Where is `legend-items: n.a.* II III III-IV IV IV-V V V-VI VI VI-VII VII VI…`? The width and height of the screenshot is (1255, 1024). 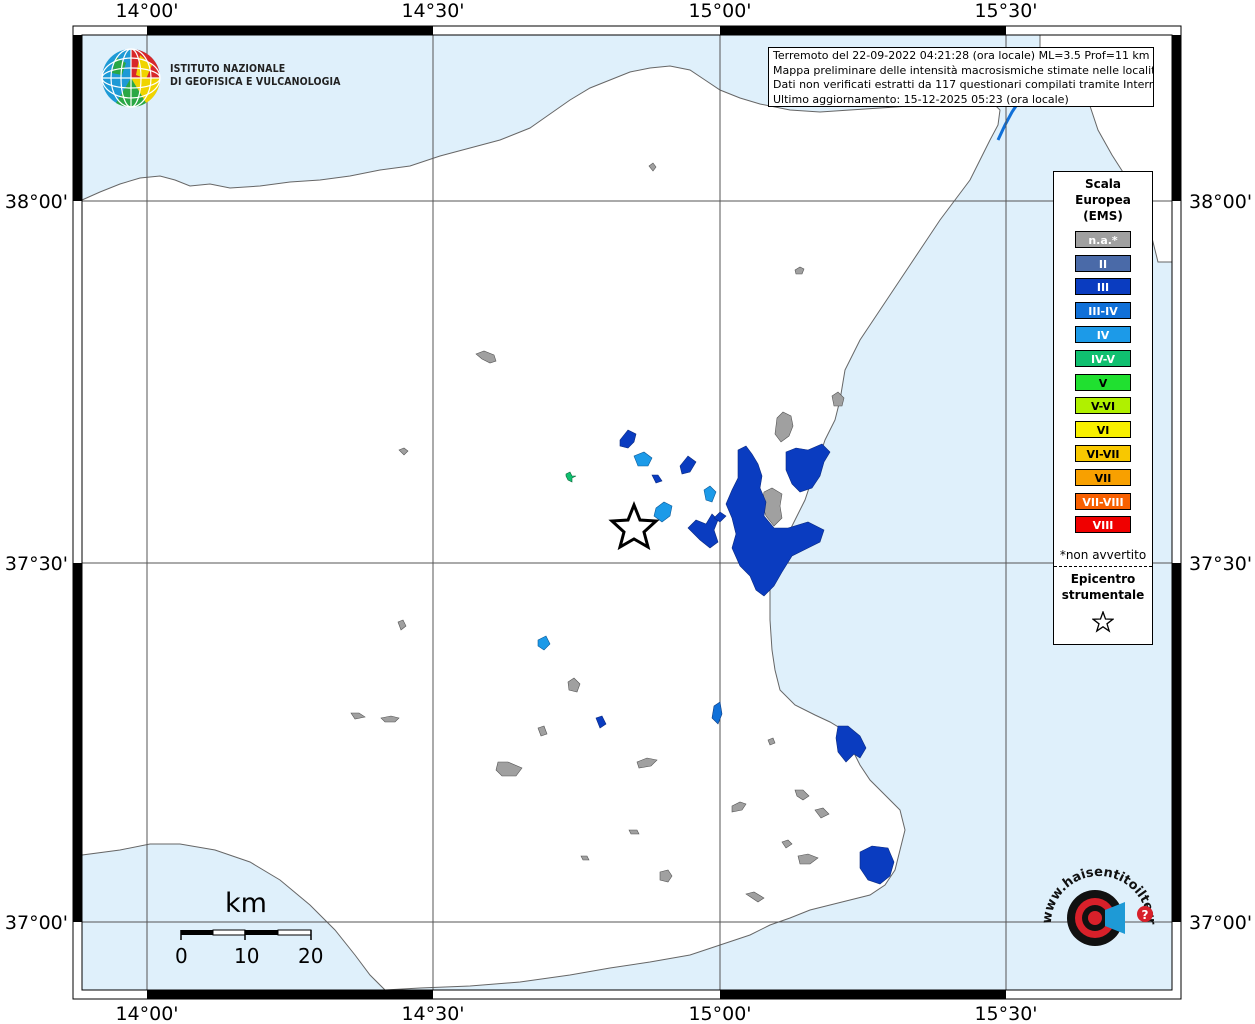 legend-items: n.a.* II III III-IV IV IV-V V V-VI VI VI-VII VII VI… is located at coordinates (1103, 382).